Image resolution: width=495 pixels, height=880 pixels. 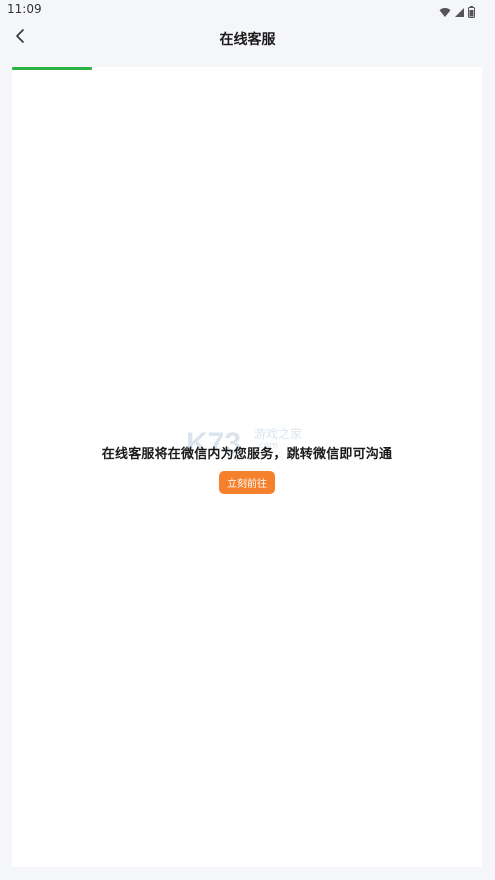 What do you see at coordinates (52, 68) in the screenshot?
I see `page-load-progress-fill` at bounding box center [52, 68].